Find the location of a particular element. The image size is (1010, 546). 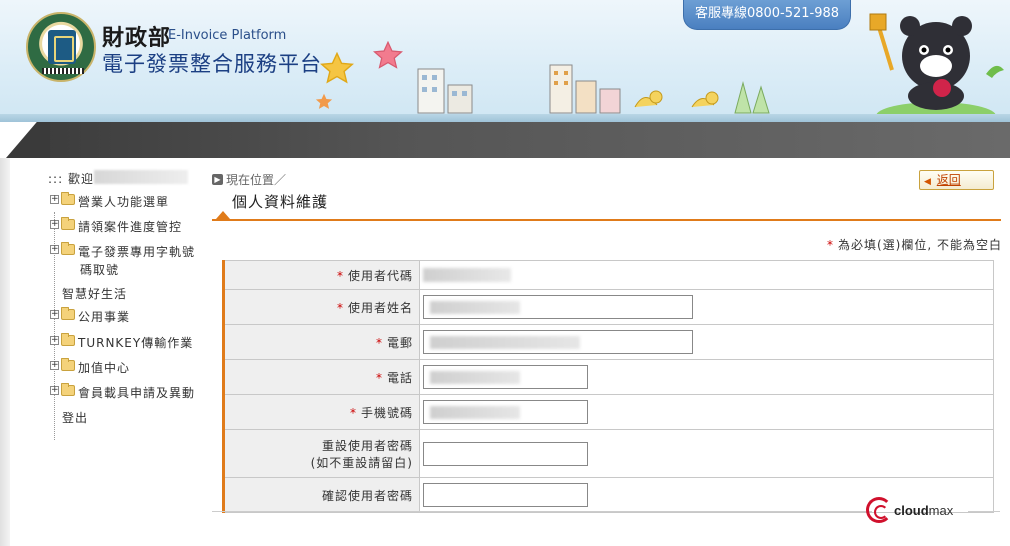

reset-password-input is located at coordinates (505, 453).